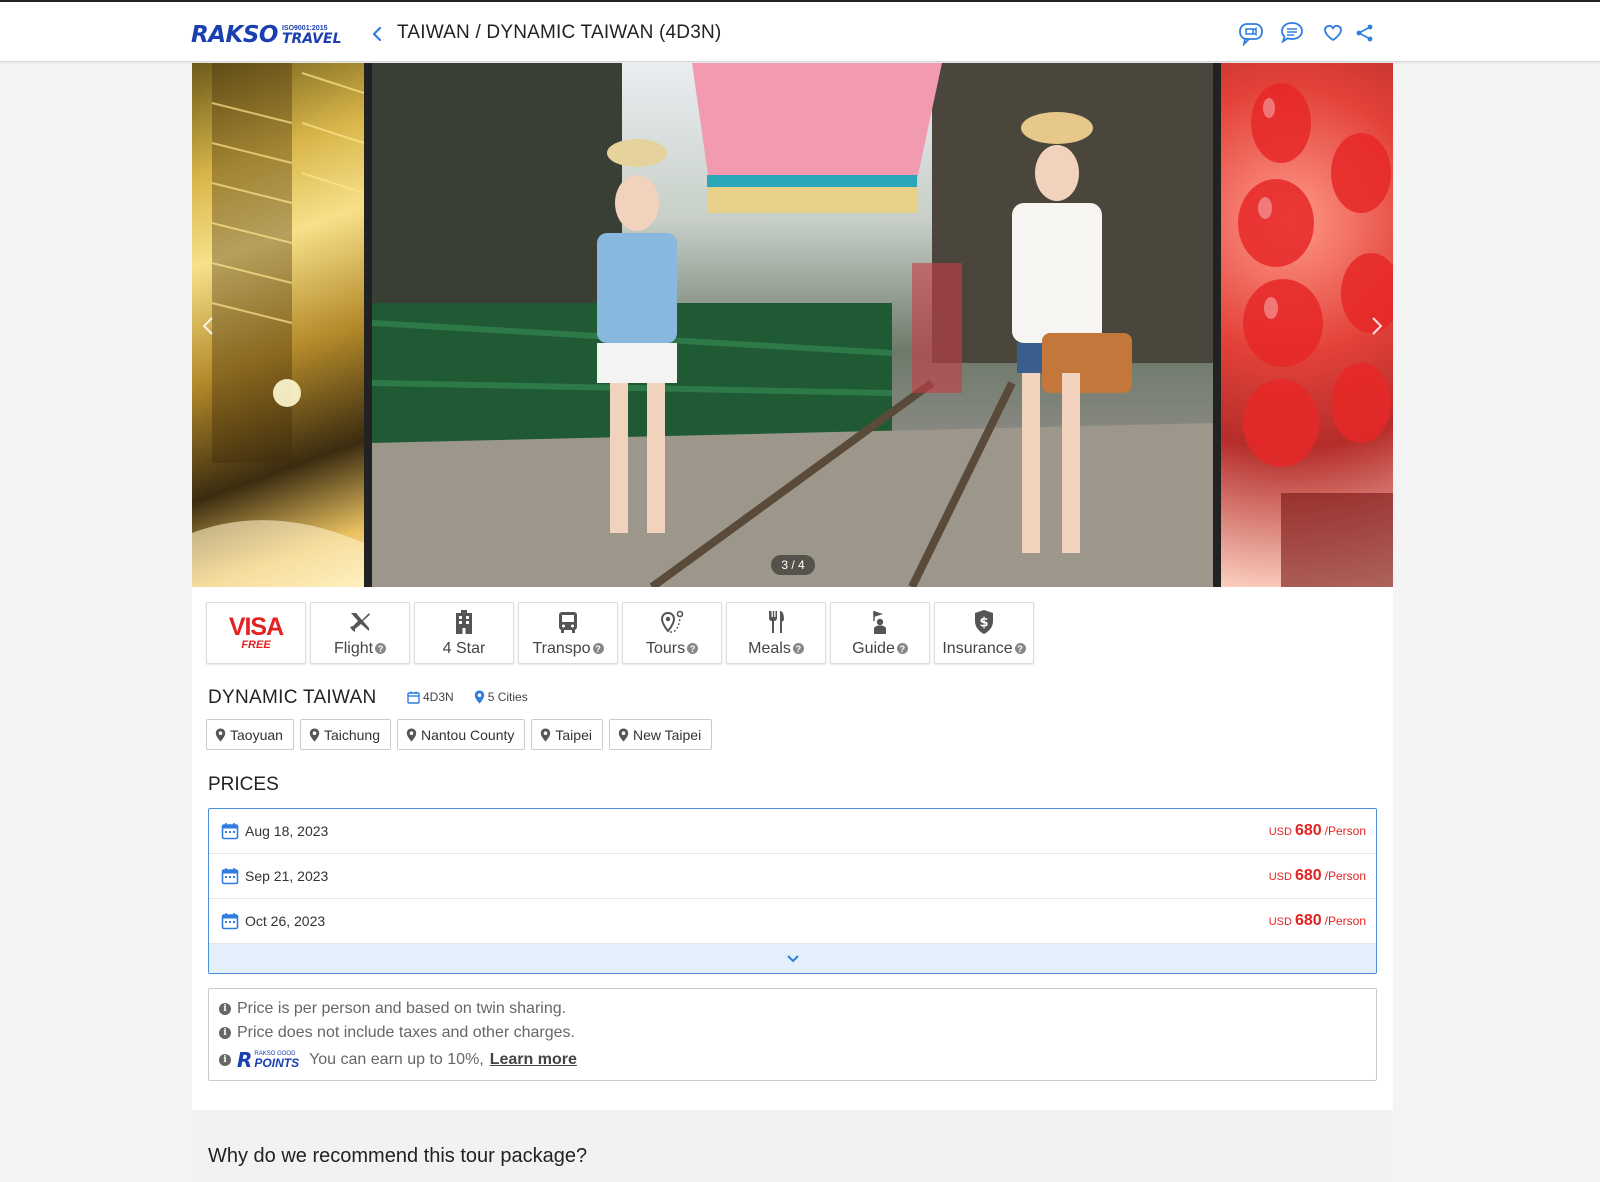 This screenshot has width=1600, height=1182. I want to click on feature-guide-label-wrap: Guide?, so click(880, 649).